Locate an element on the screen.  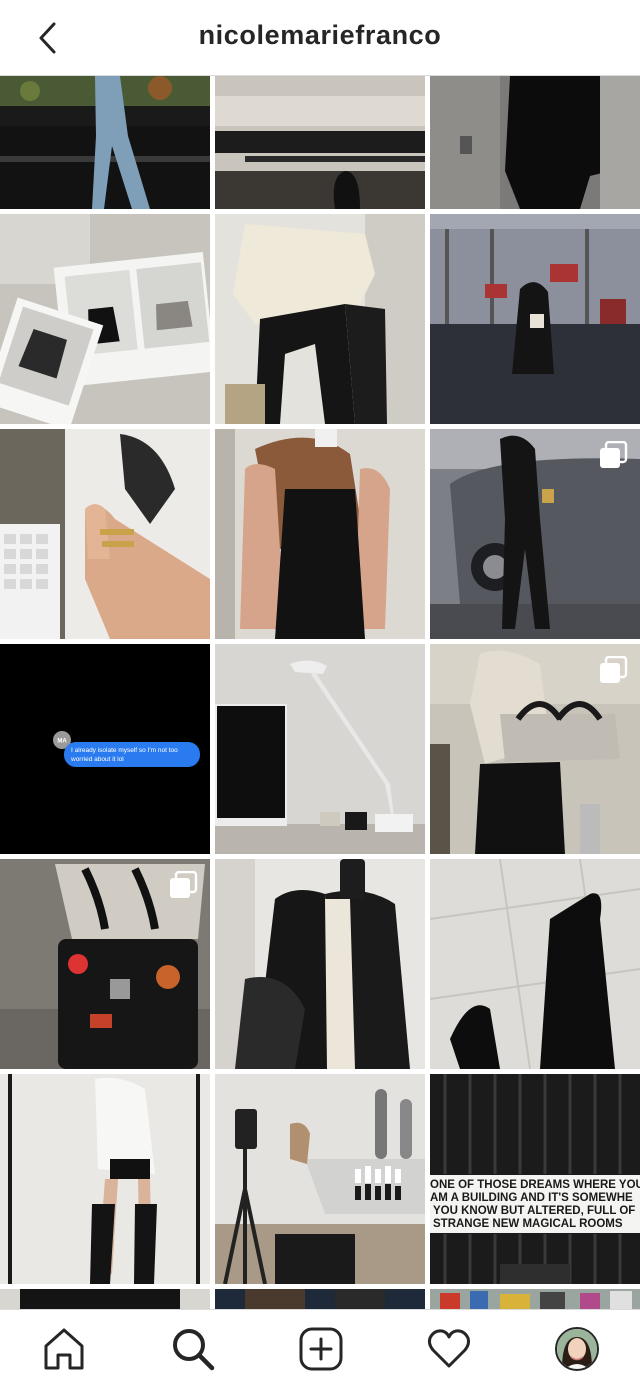
sign-line-3: YOU KNOW BUT ALTERED, FULL OF is located at coordinates (534, 1211).